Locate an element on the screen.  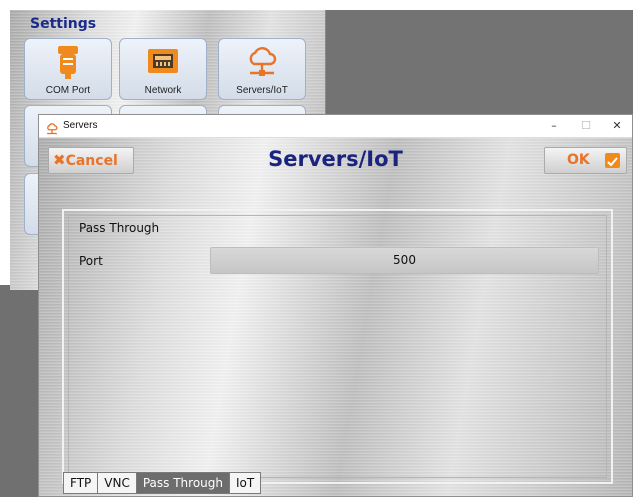
network-tile: Network is located at coordinates (163, 69).